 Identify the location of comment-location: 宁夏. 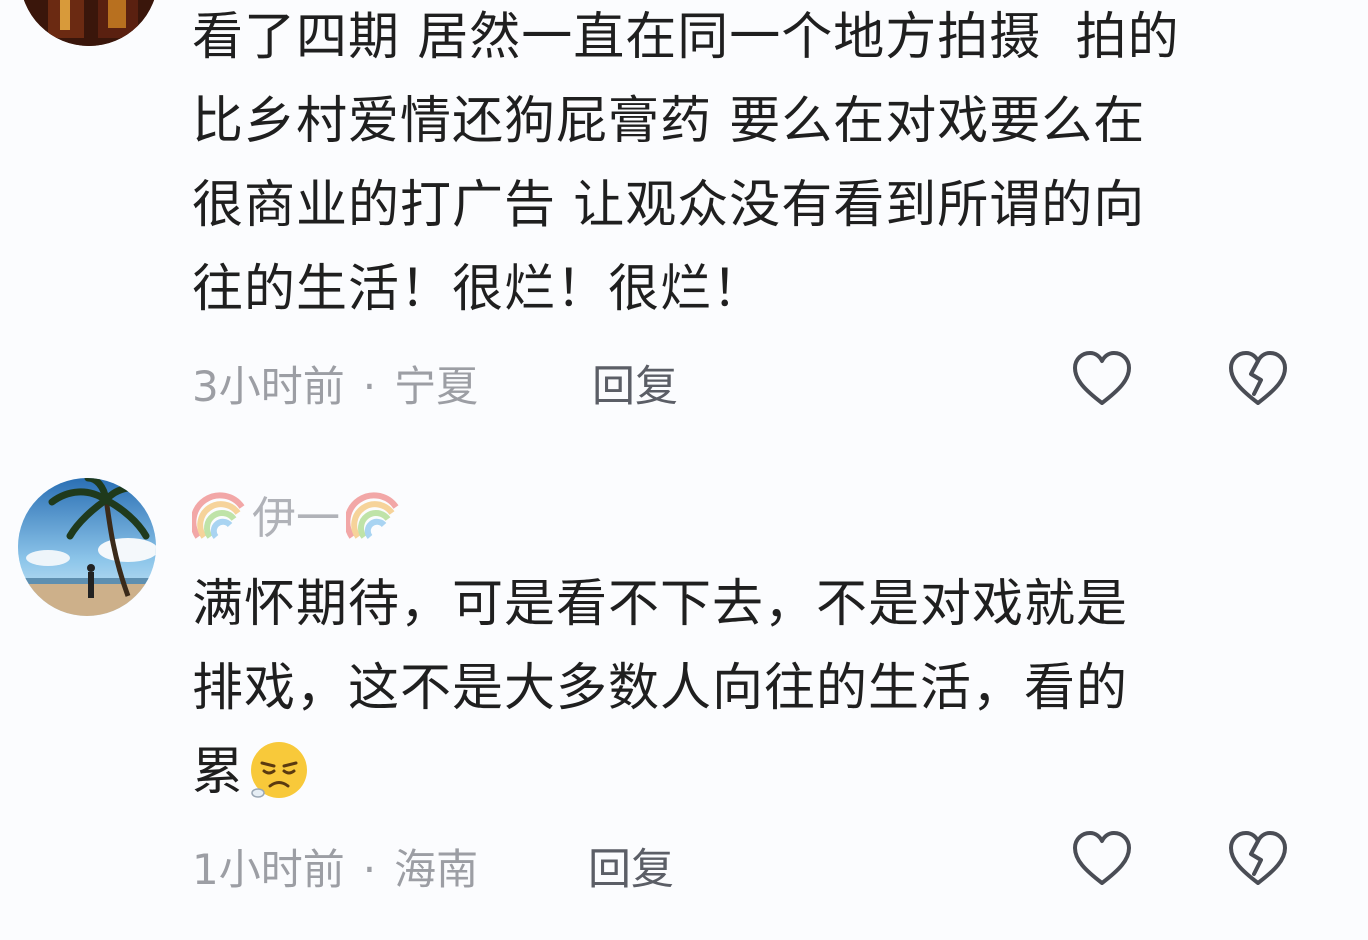
(436, 386).